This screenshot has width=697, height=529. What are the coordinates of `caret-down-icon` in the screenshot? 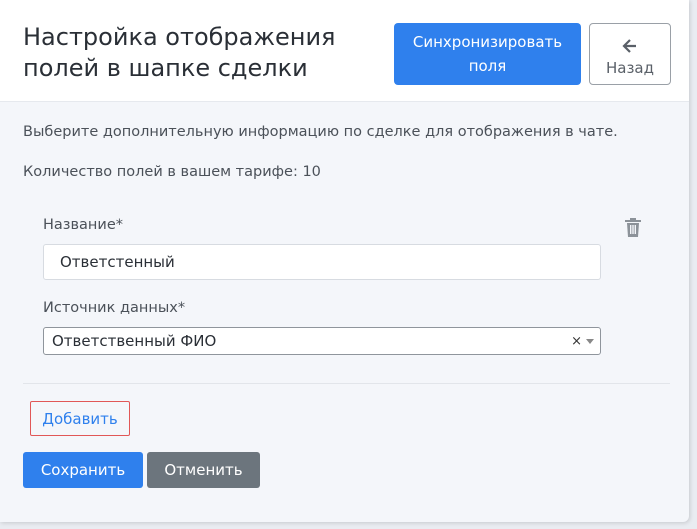 It's located at (590, 341).